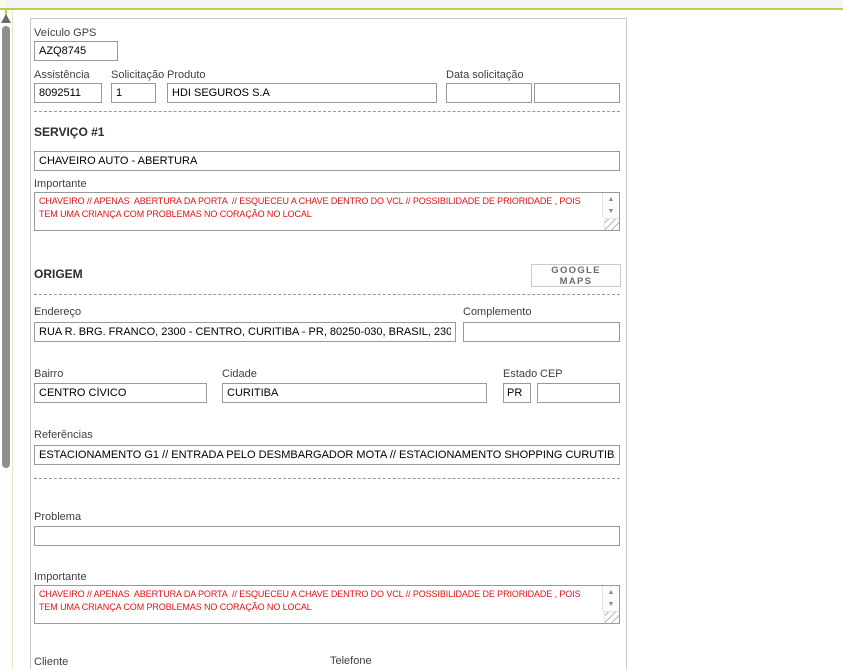 This screenshot has height=669, width=843. What do you see at coordinates (186, 75) in the screenshot?
I see `product-label: Produto` at bounding box center [186, 75].